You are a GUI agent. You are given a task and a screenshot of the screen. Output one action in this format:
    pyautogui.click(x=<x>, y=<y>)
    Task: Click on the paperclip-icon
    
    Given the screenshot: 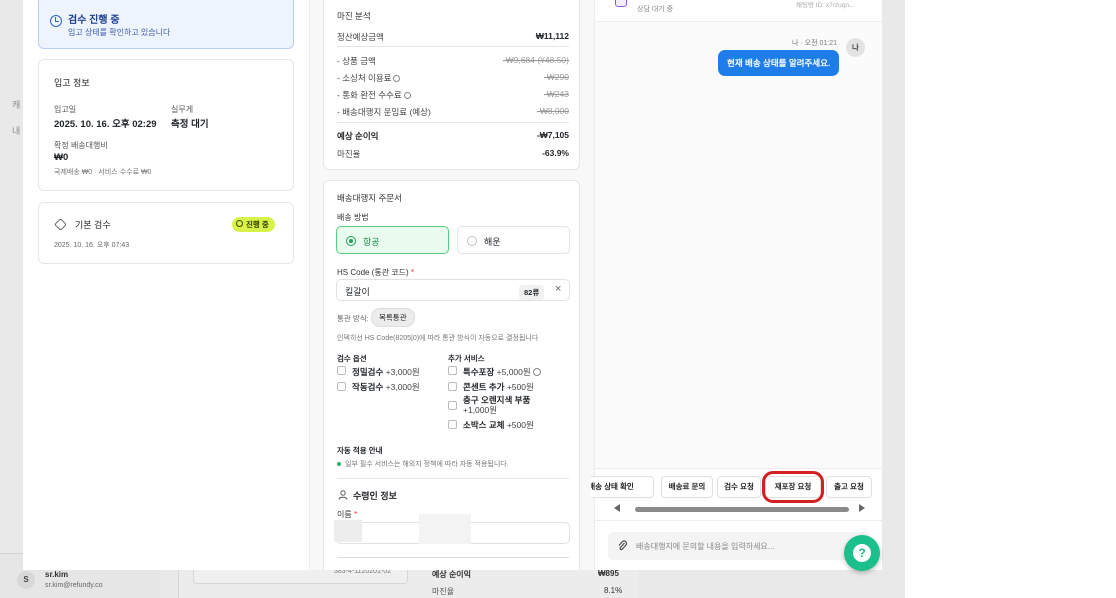 What is the action you would take?
    pyautogui.click(x=622, y=546)
    